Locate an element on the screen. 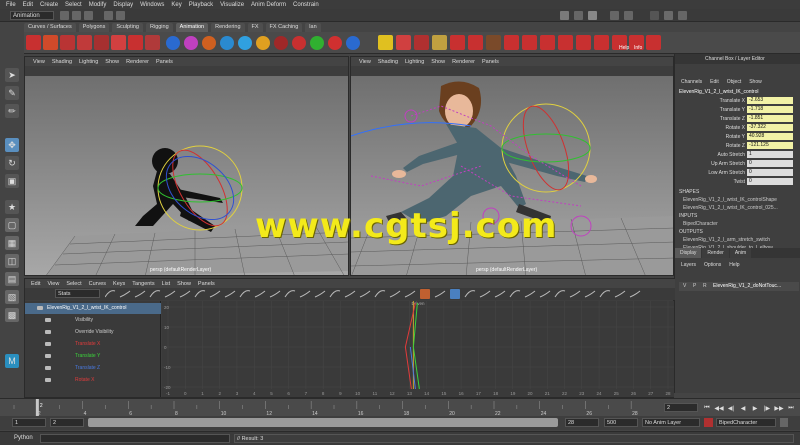  playback-button-icon: ◀| is located at coordinates (731, 408).